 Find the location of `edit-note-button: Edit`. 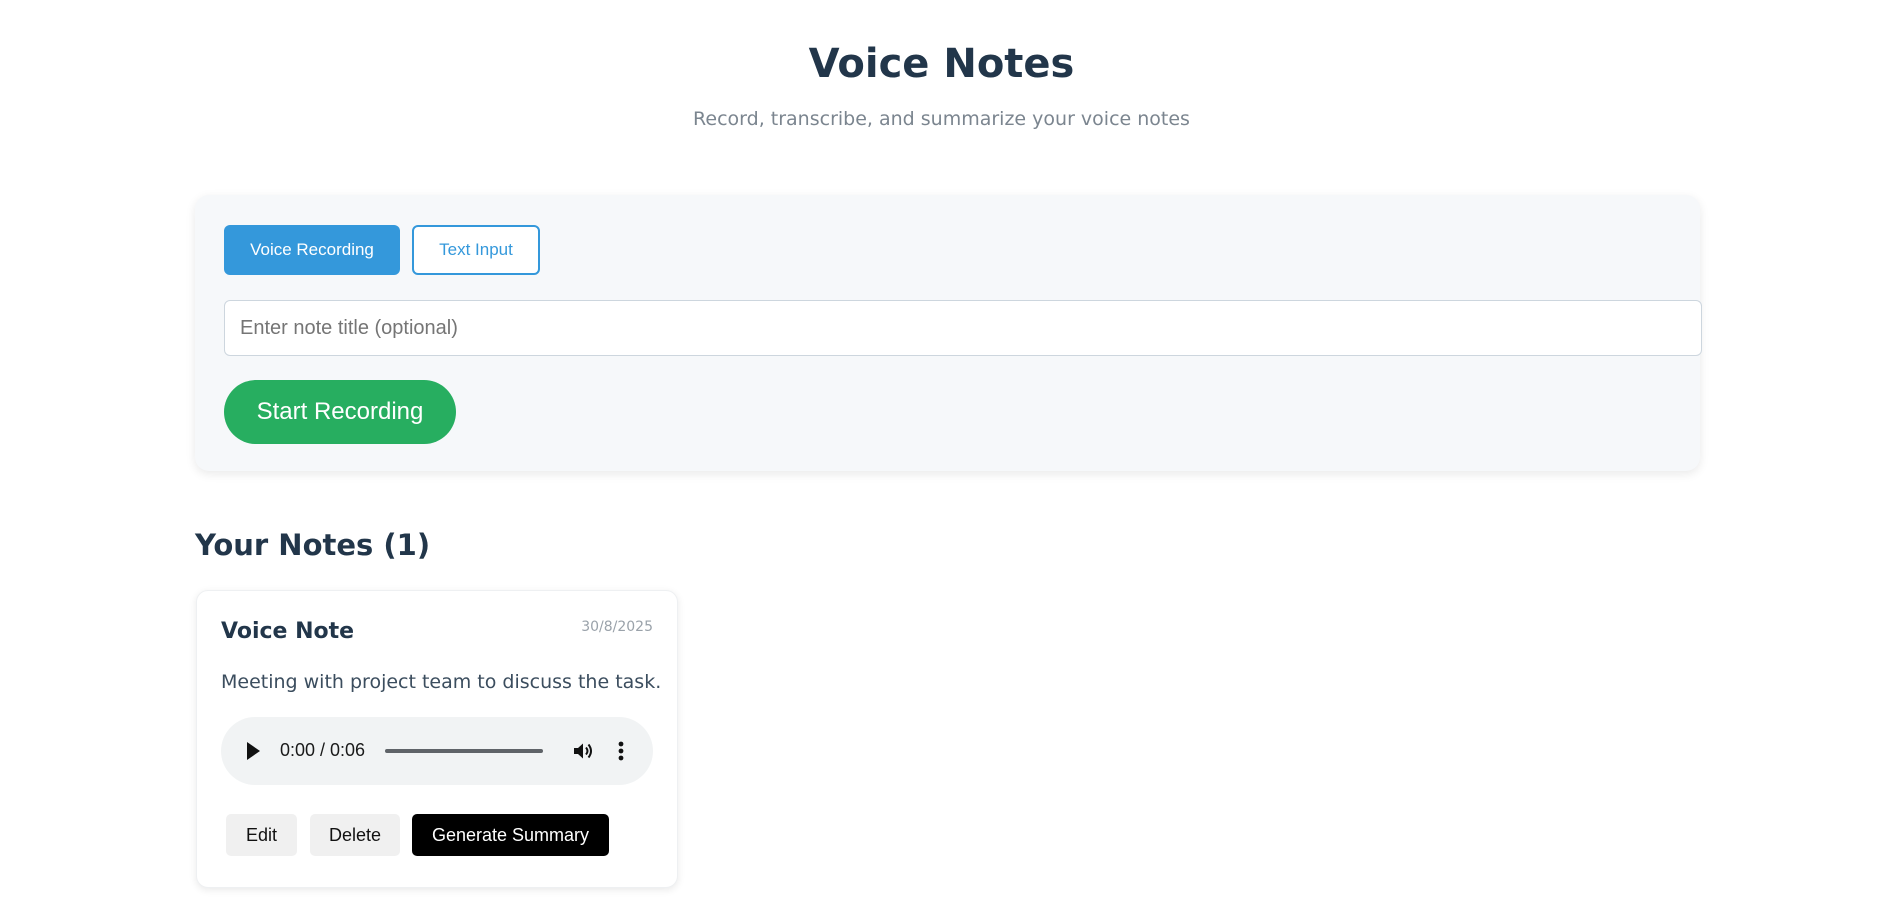

edit-note-button: Edit is located at coordinates (261, 835).